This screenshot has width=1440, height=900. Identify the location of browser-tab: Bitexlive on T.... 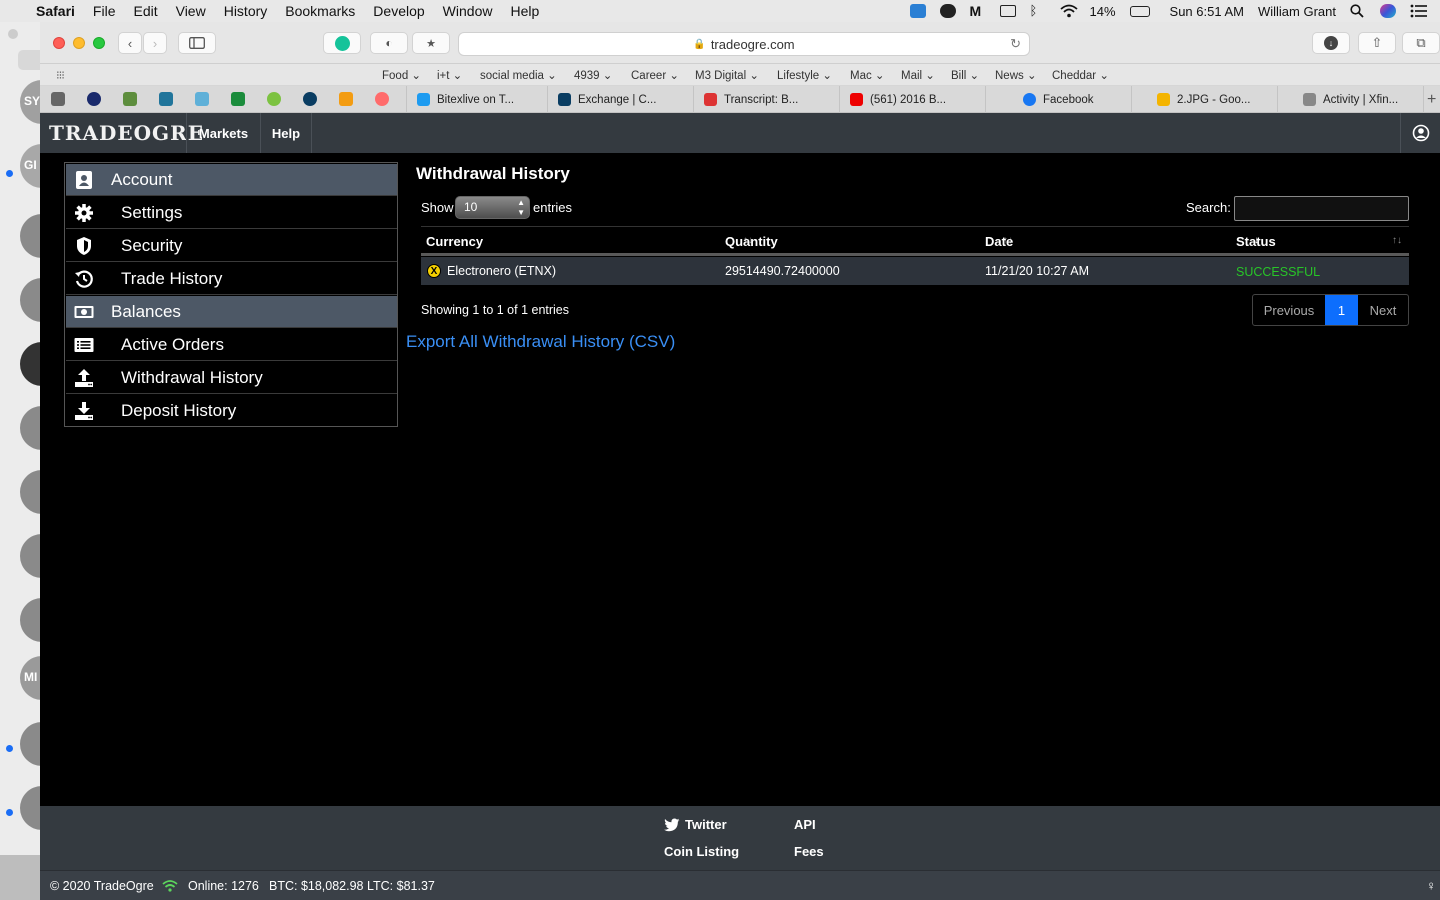
(476, 99).